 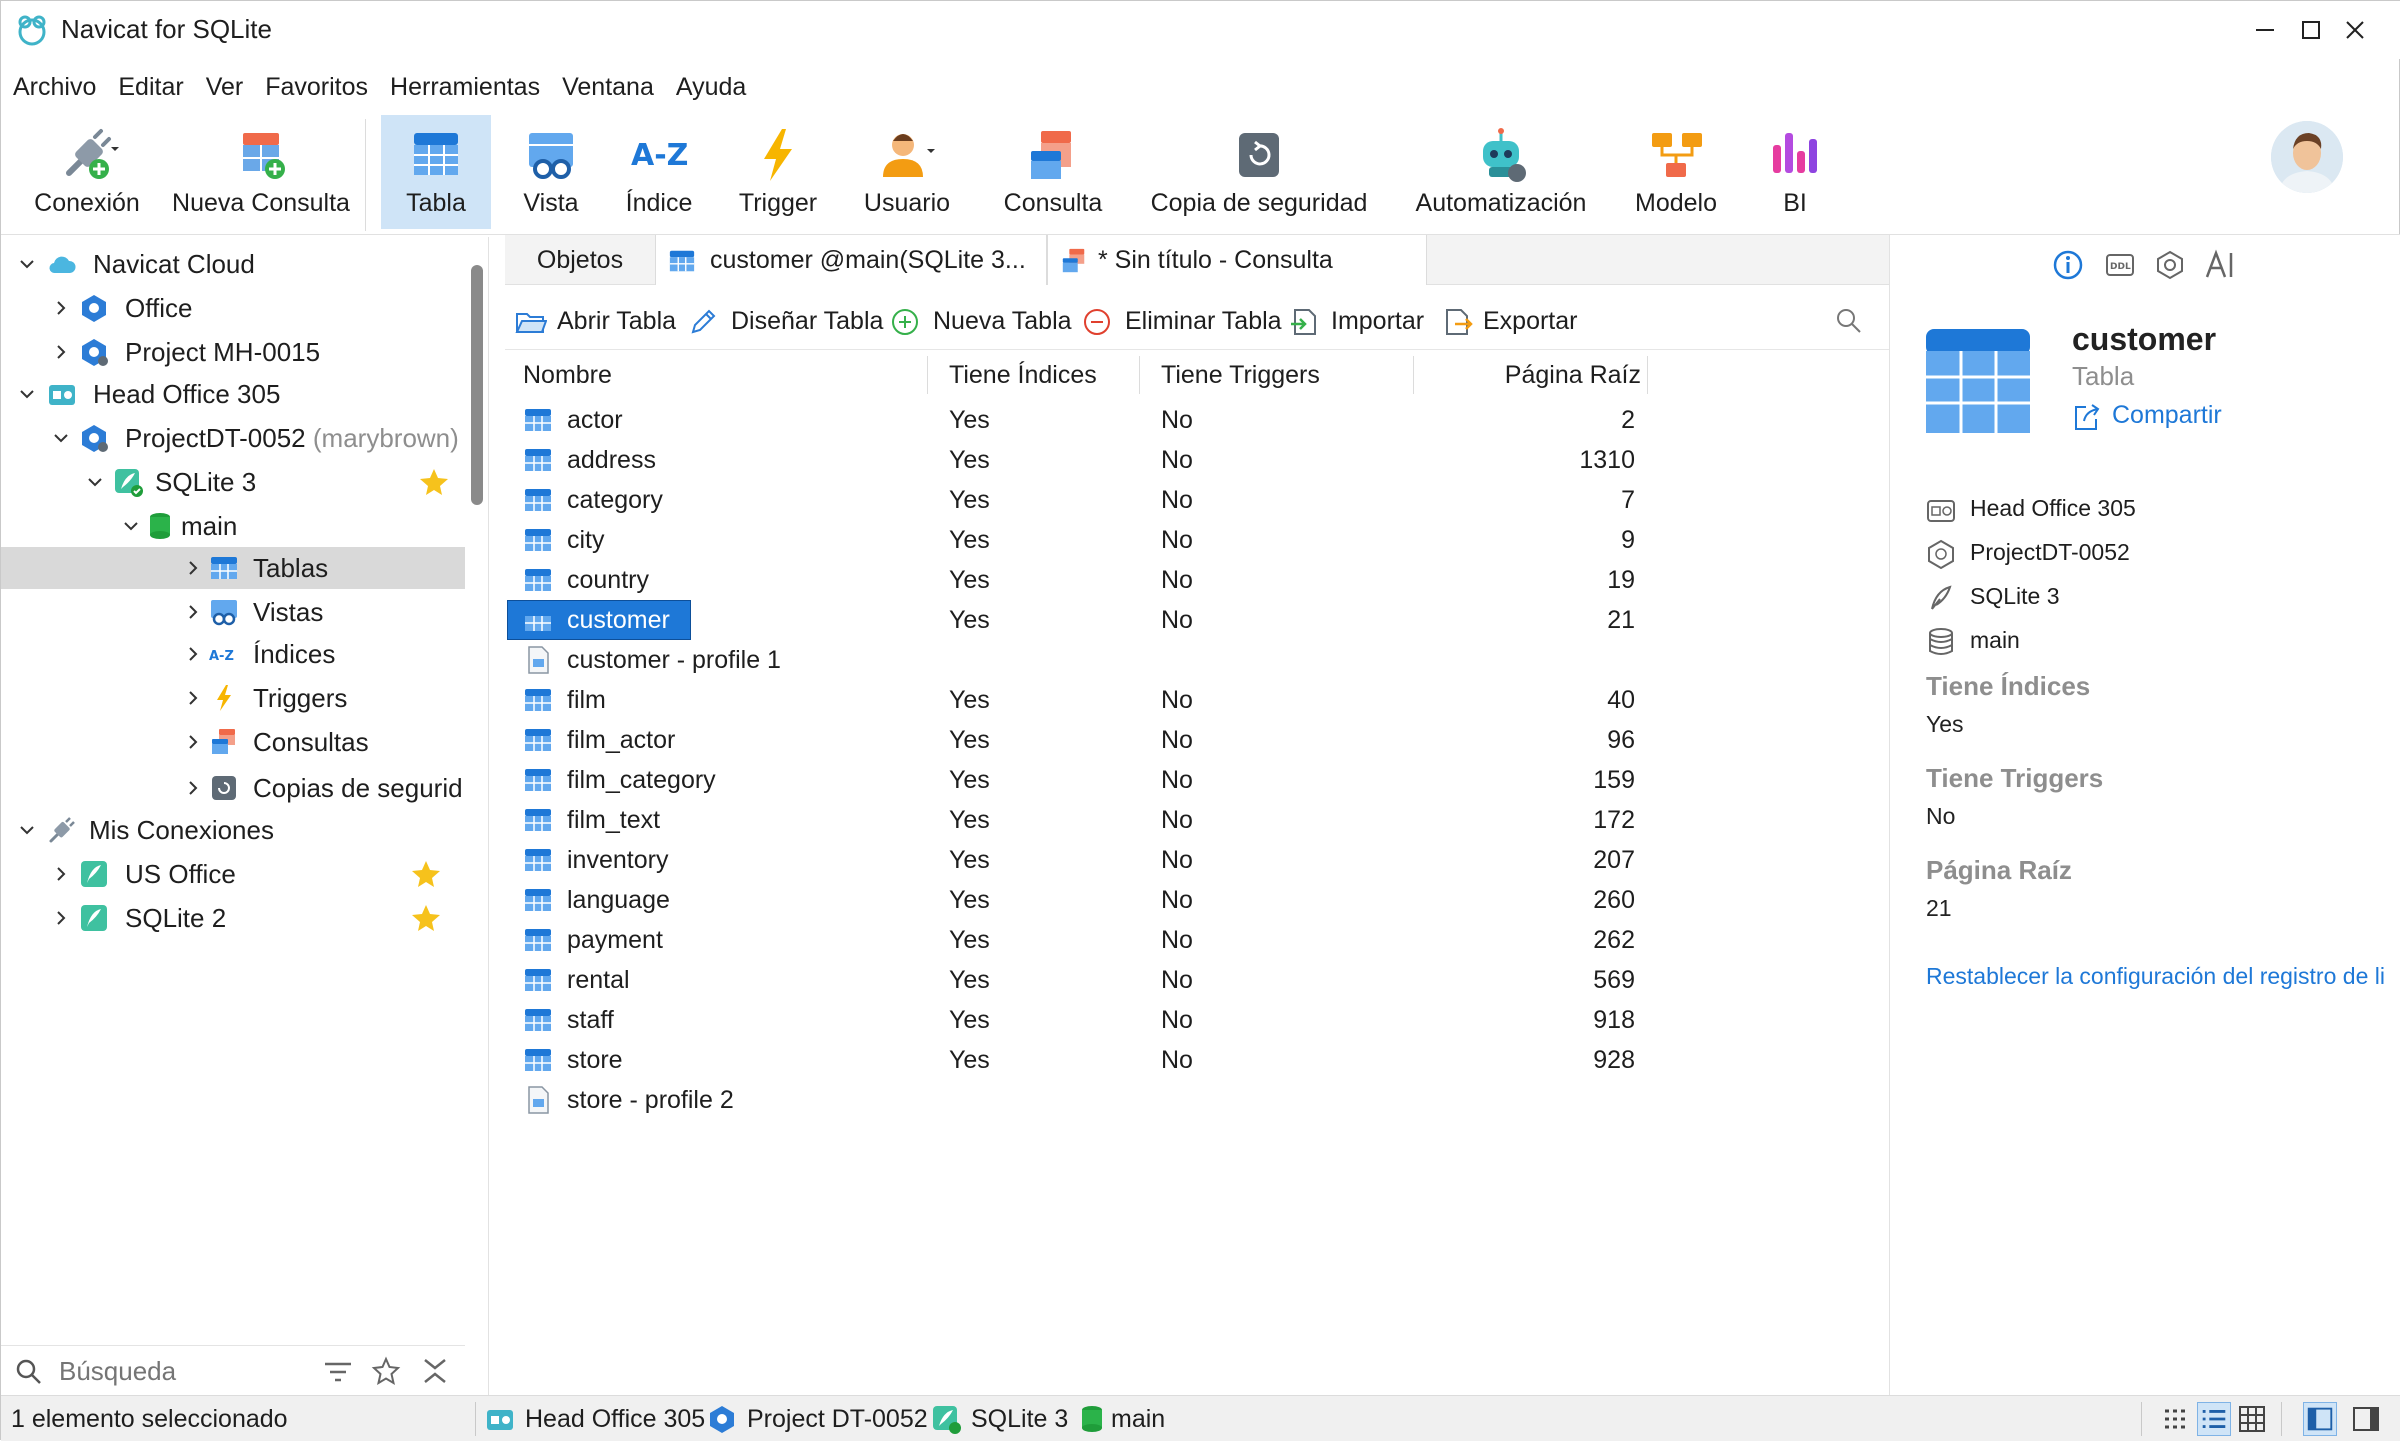 What do you see at coordinates (2252, 1419) in the screenshot?
I see `detail-view-icon` at bounding box center [2252, 1419].